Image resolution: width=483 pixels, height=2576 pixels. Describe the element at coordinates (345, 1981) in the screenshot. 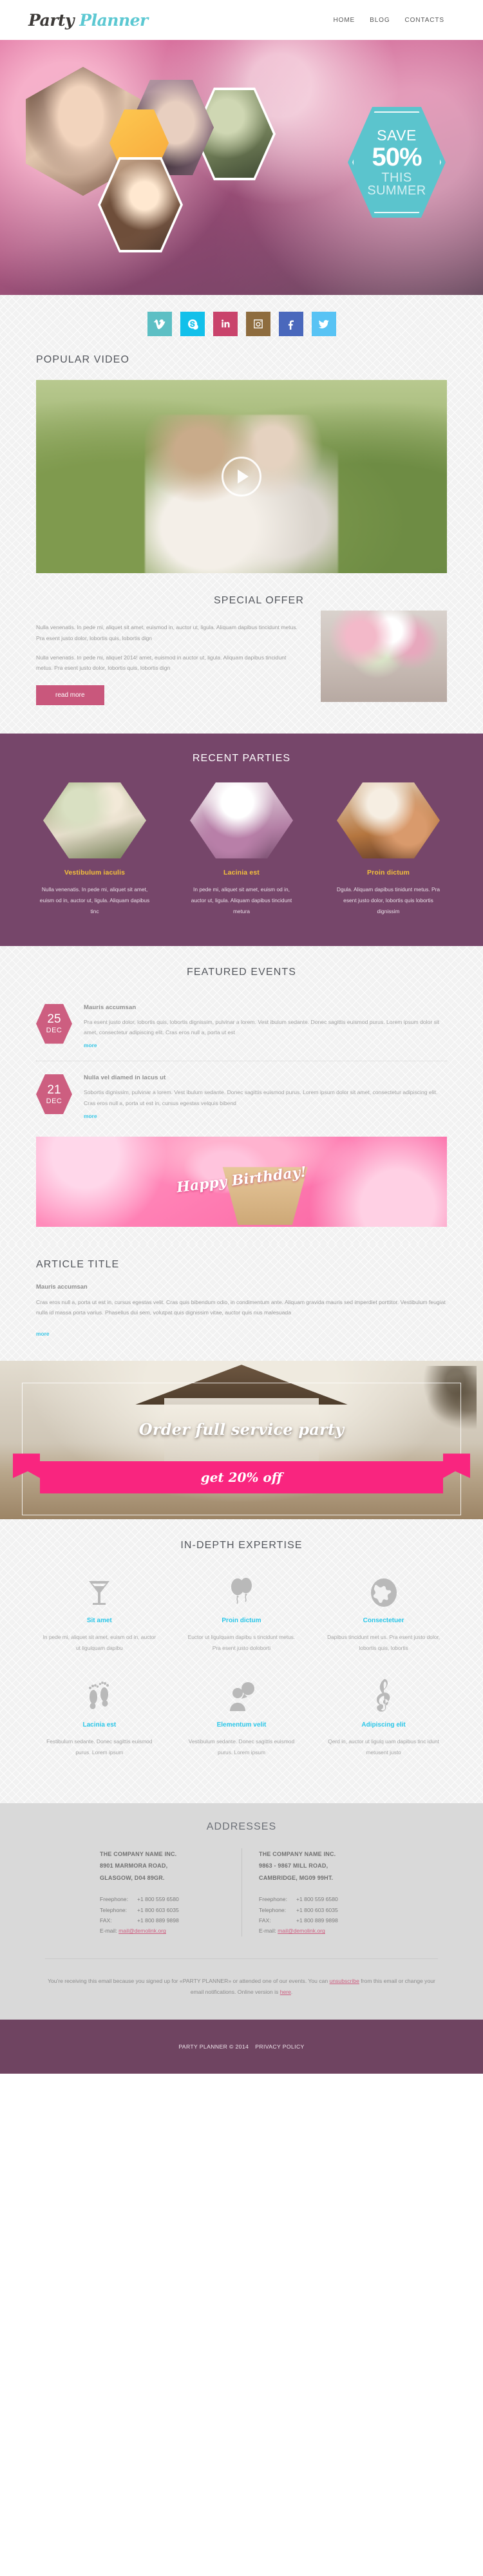

I see `unsubscribe-link: unsubscribe` at that location.